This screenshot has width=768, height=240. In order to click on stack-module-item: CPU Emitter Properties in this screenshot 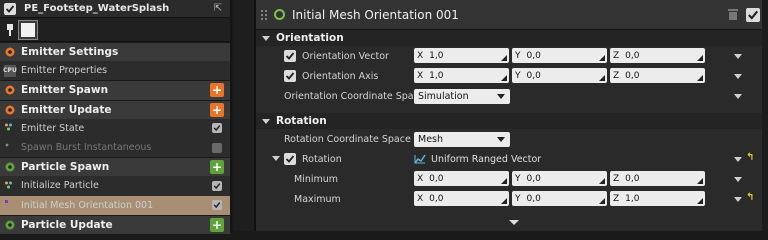, I will do `click(115, 71)`.